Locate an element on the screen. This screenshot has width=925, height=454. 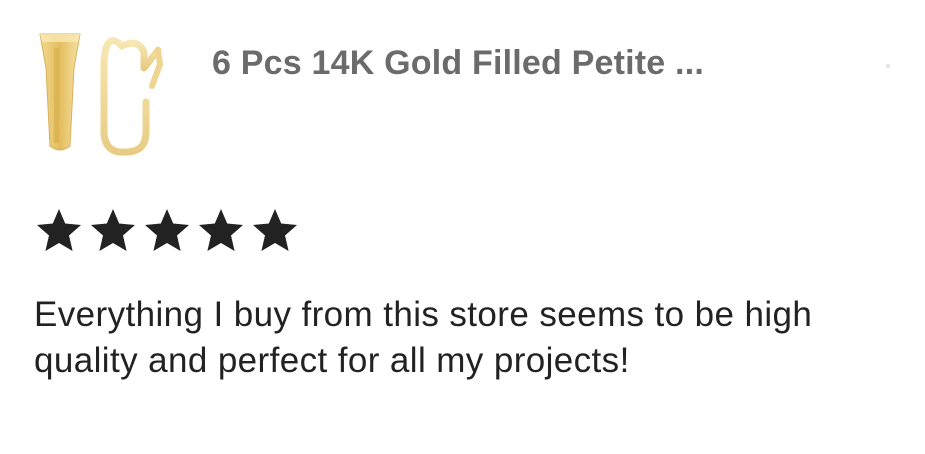
decorative-dot is located at coordinates (888, 66).